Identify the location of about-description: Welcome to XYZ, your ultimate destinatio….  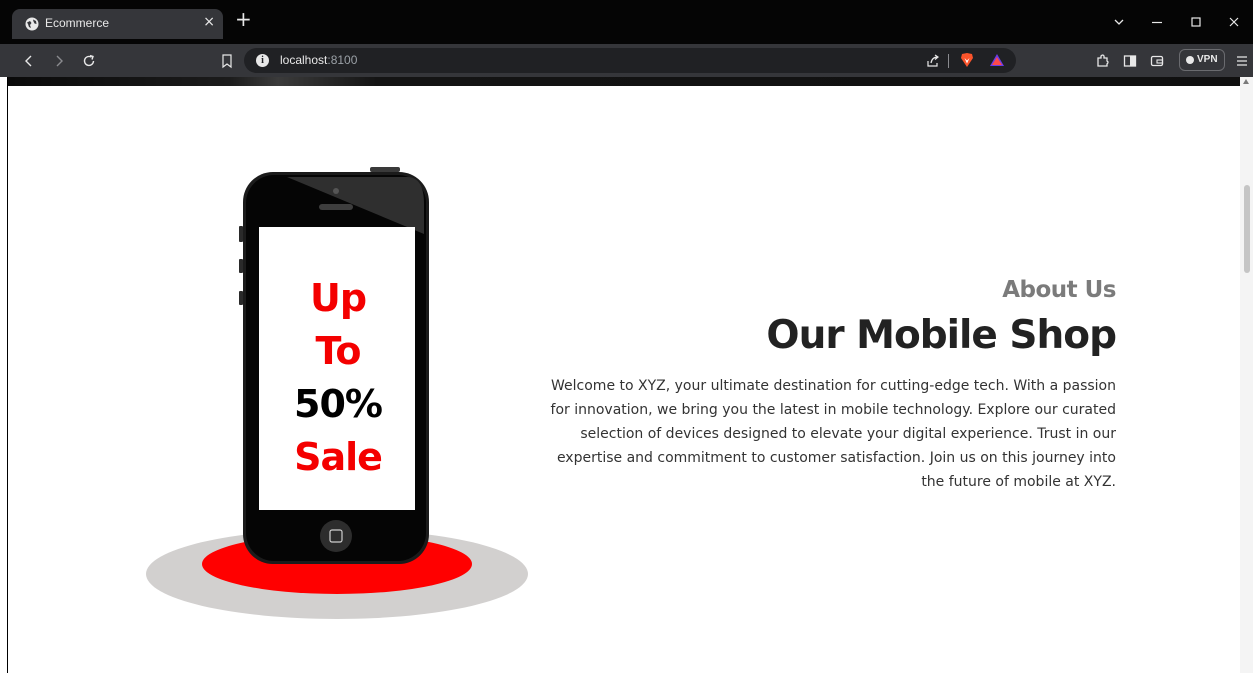
(833, 434).